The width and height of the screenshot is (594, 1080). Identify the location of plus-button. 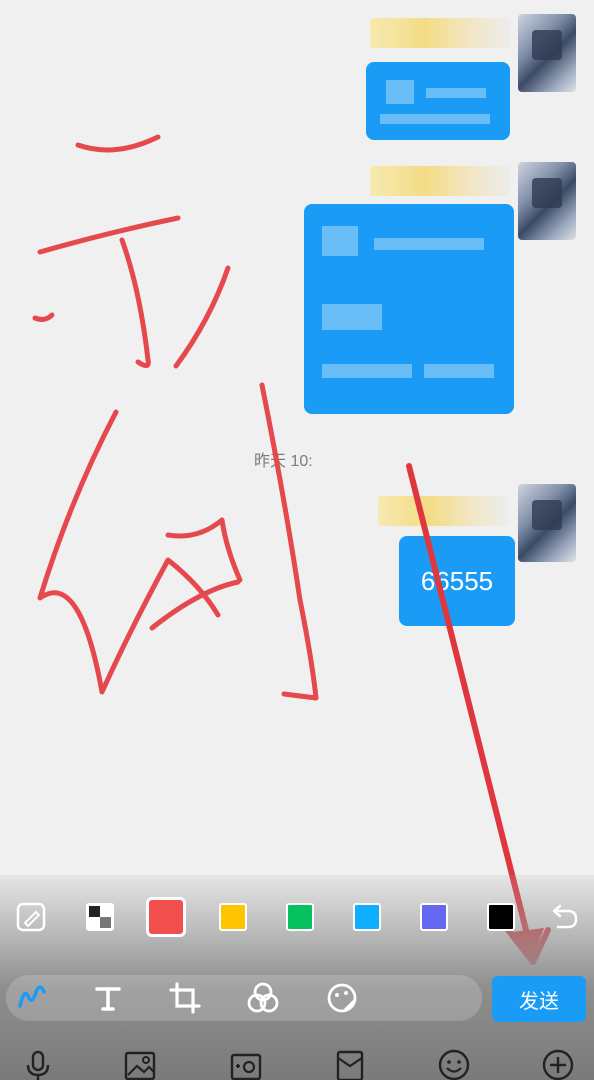
(558, 1062).